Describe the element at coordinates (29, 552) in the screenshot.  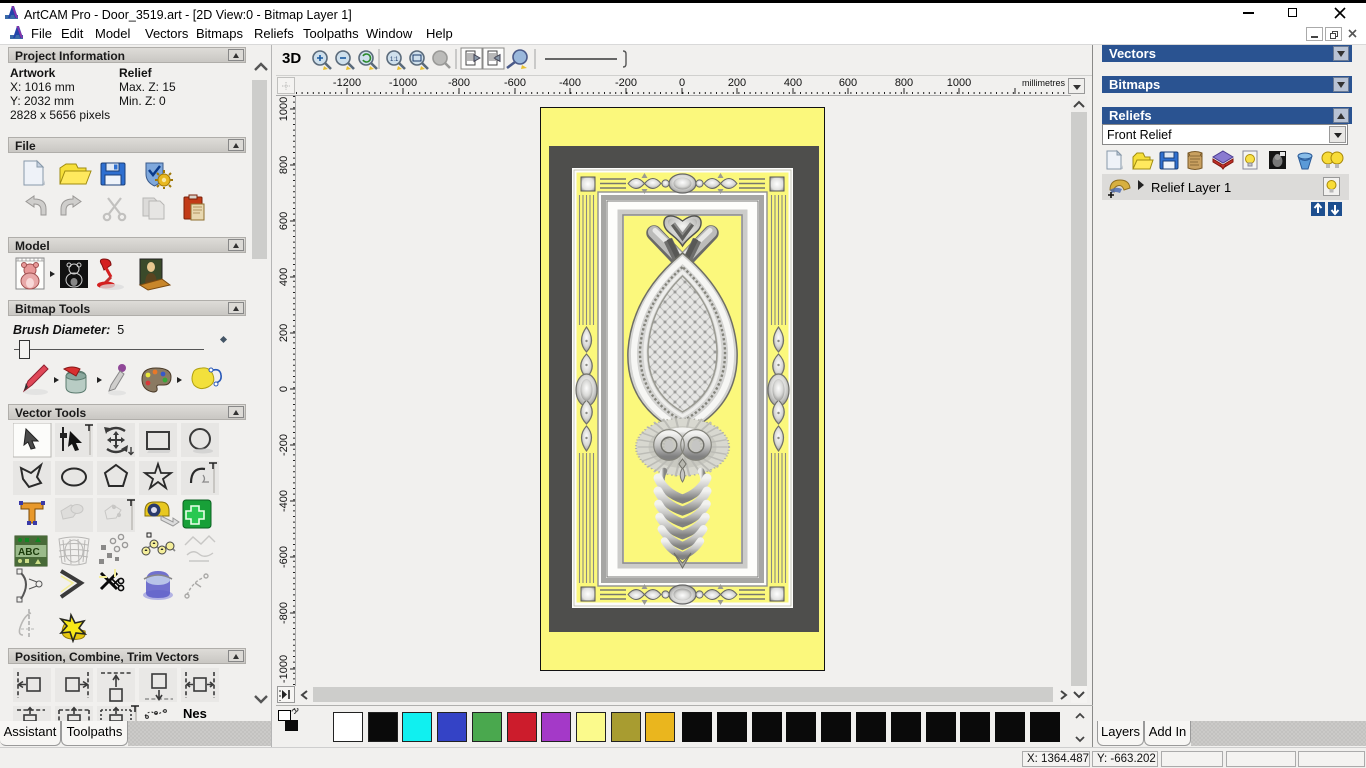
I see `svg-text: ABC` at that location.